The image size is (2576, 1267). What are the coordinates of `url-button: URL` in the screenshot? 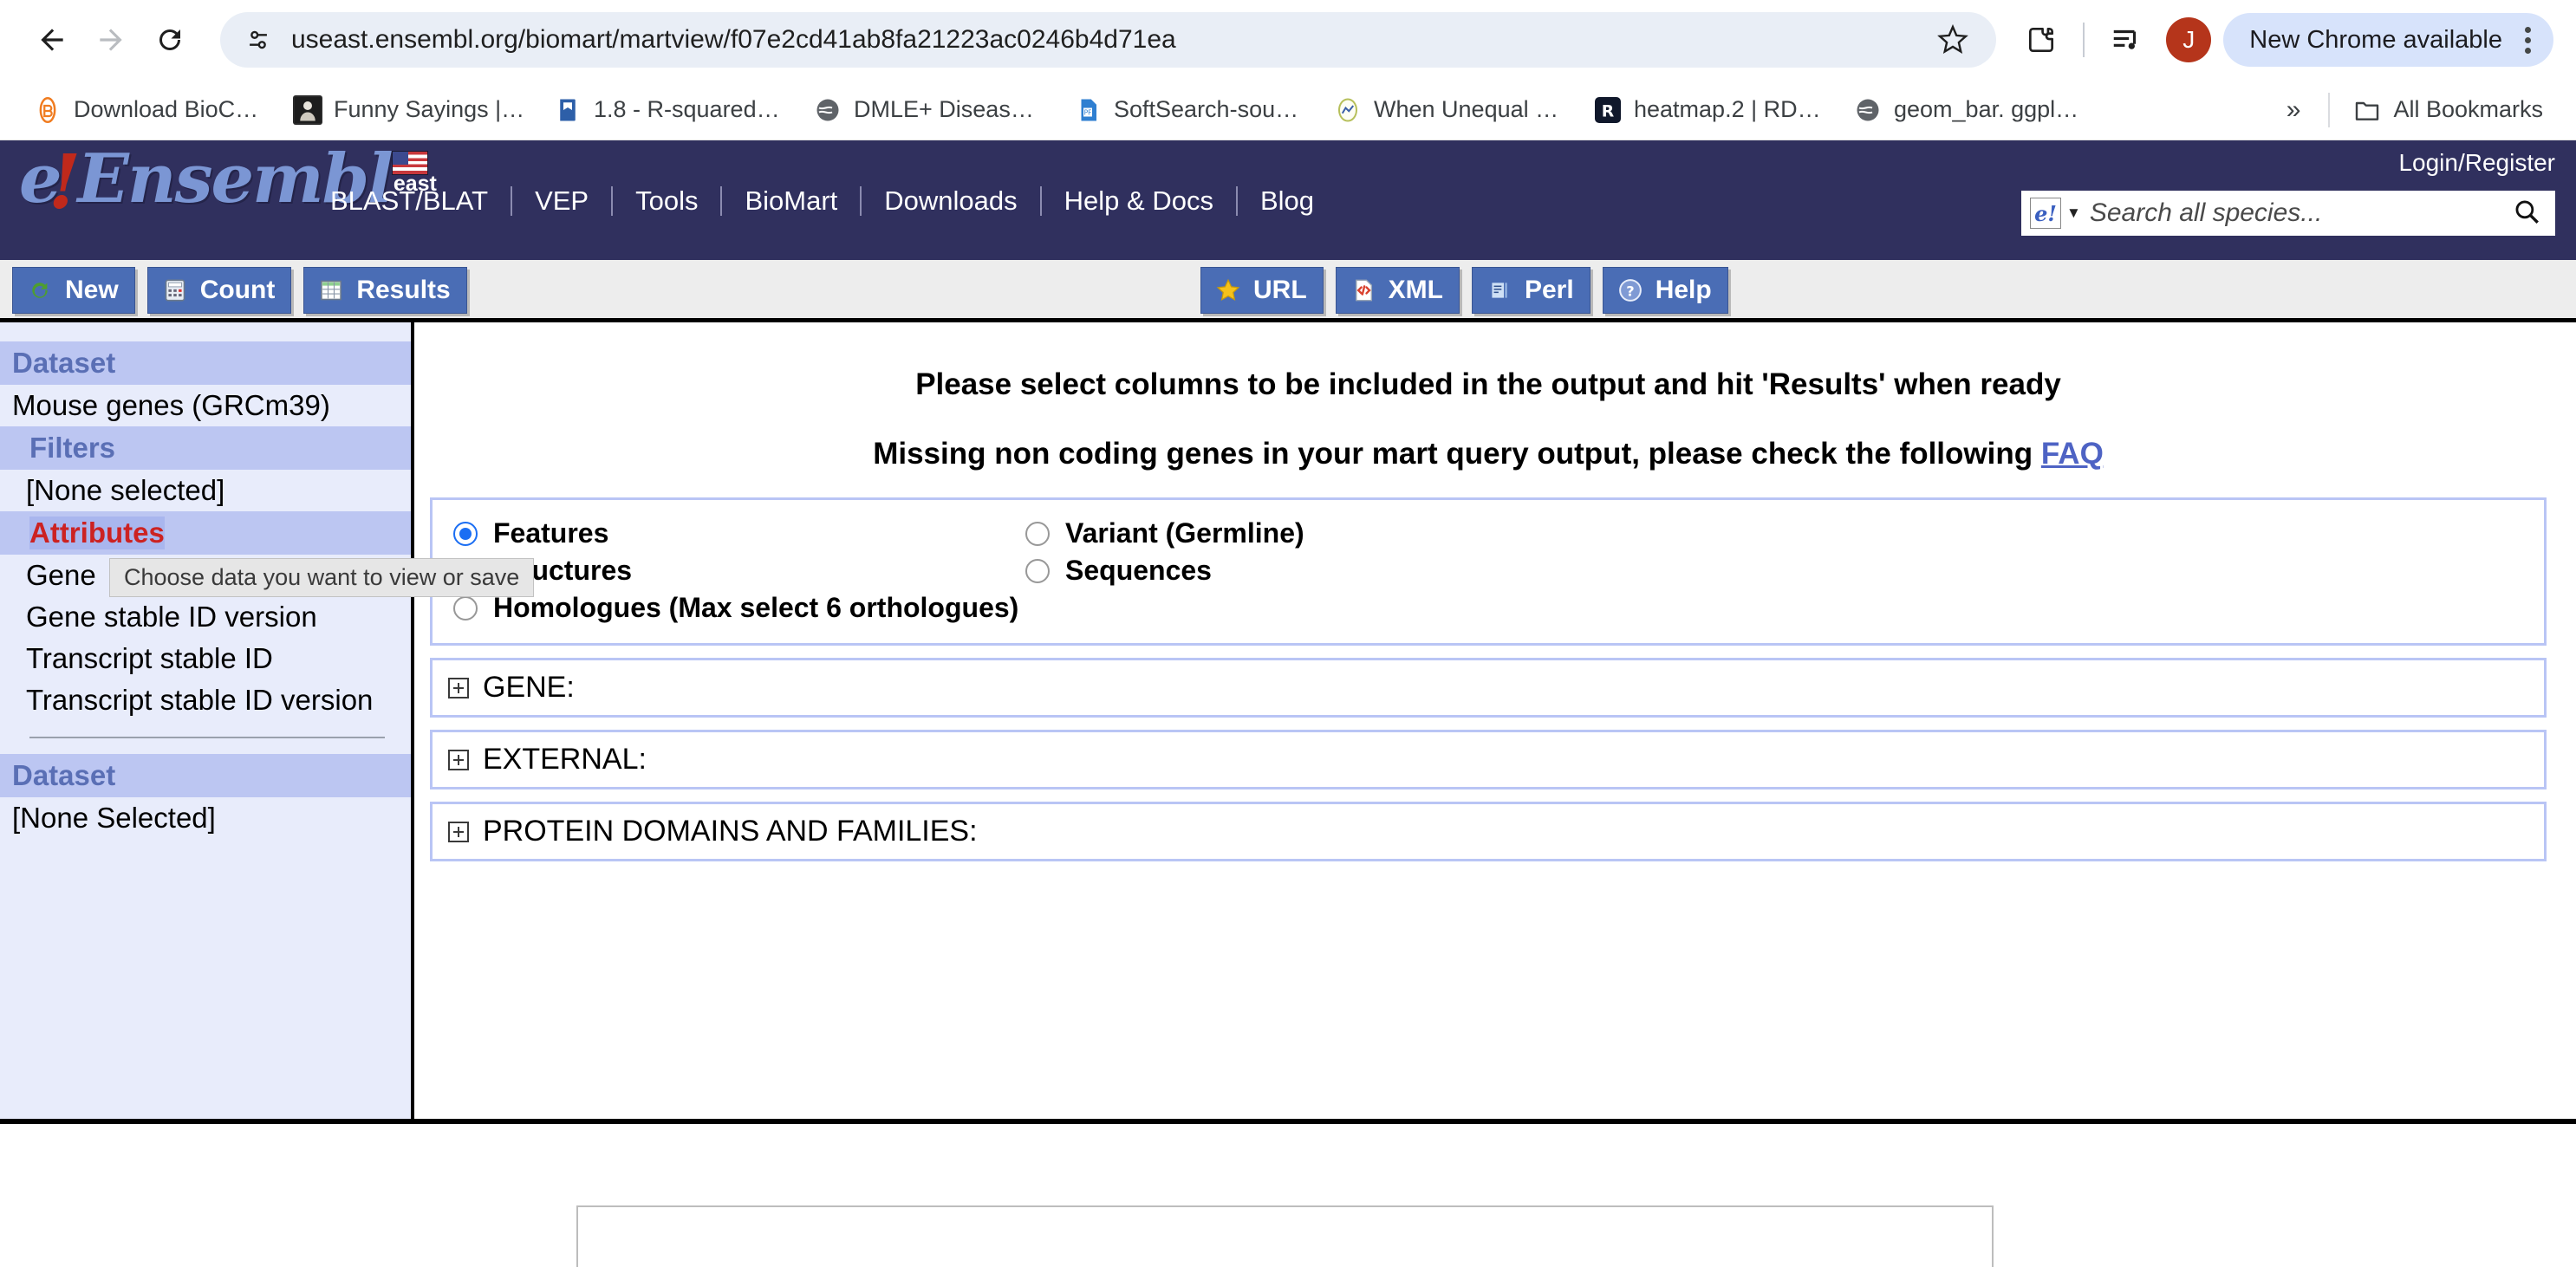 It's located at (1262, 290).